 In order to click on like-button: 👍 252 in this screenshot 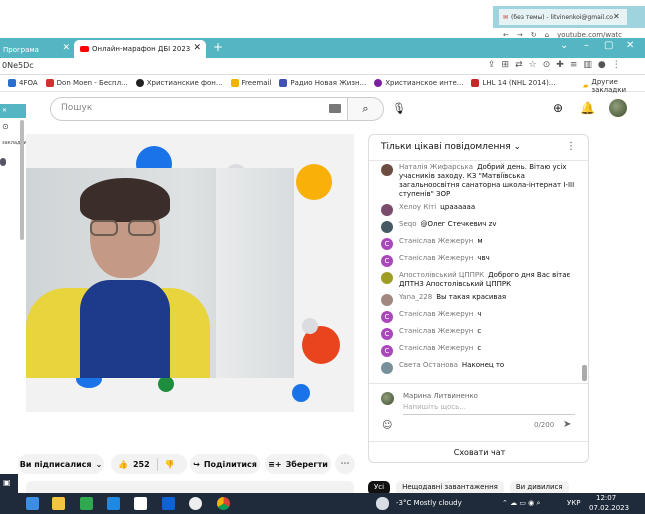, I will do `click(130, 464)`.